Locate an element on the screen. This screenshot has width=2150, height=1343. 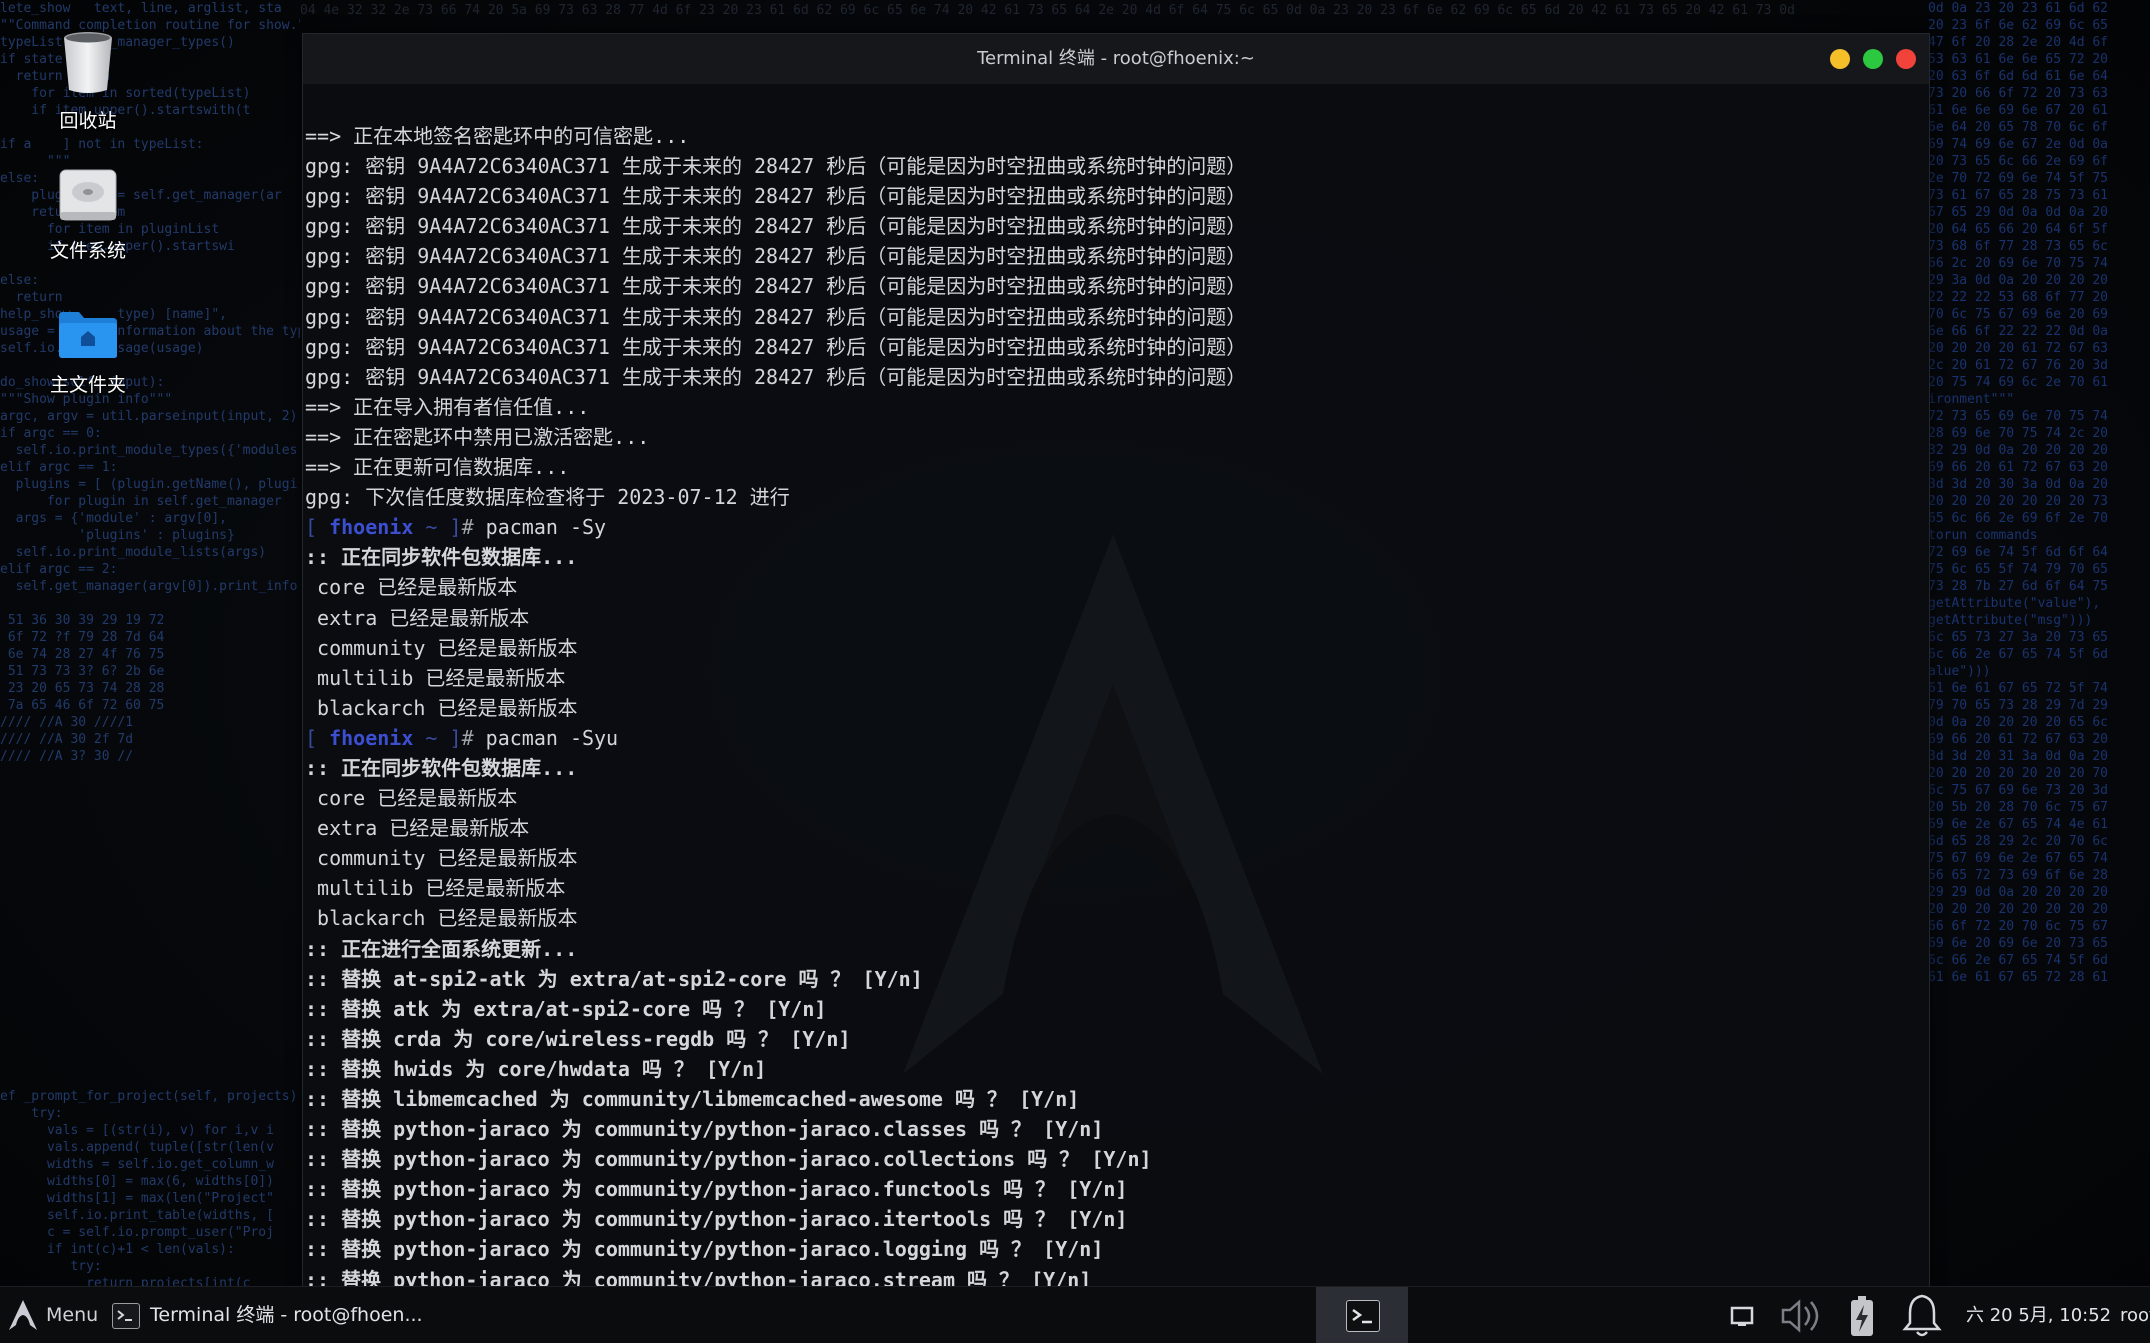
terminal-prompt-line: [ fhoenix ~ ]# pacman -Syu is located at coordinates (775, 738).